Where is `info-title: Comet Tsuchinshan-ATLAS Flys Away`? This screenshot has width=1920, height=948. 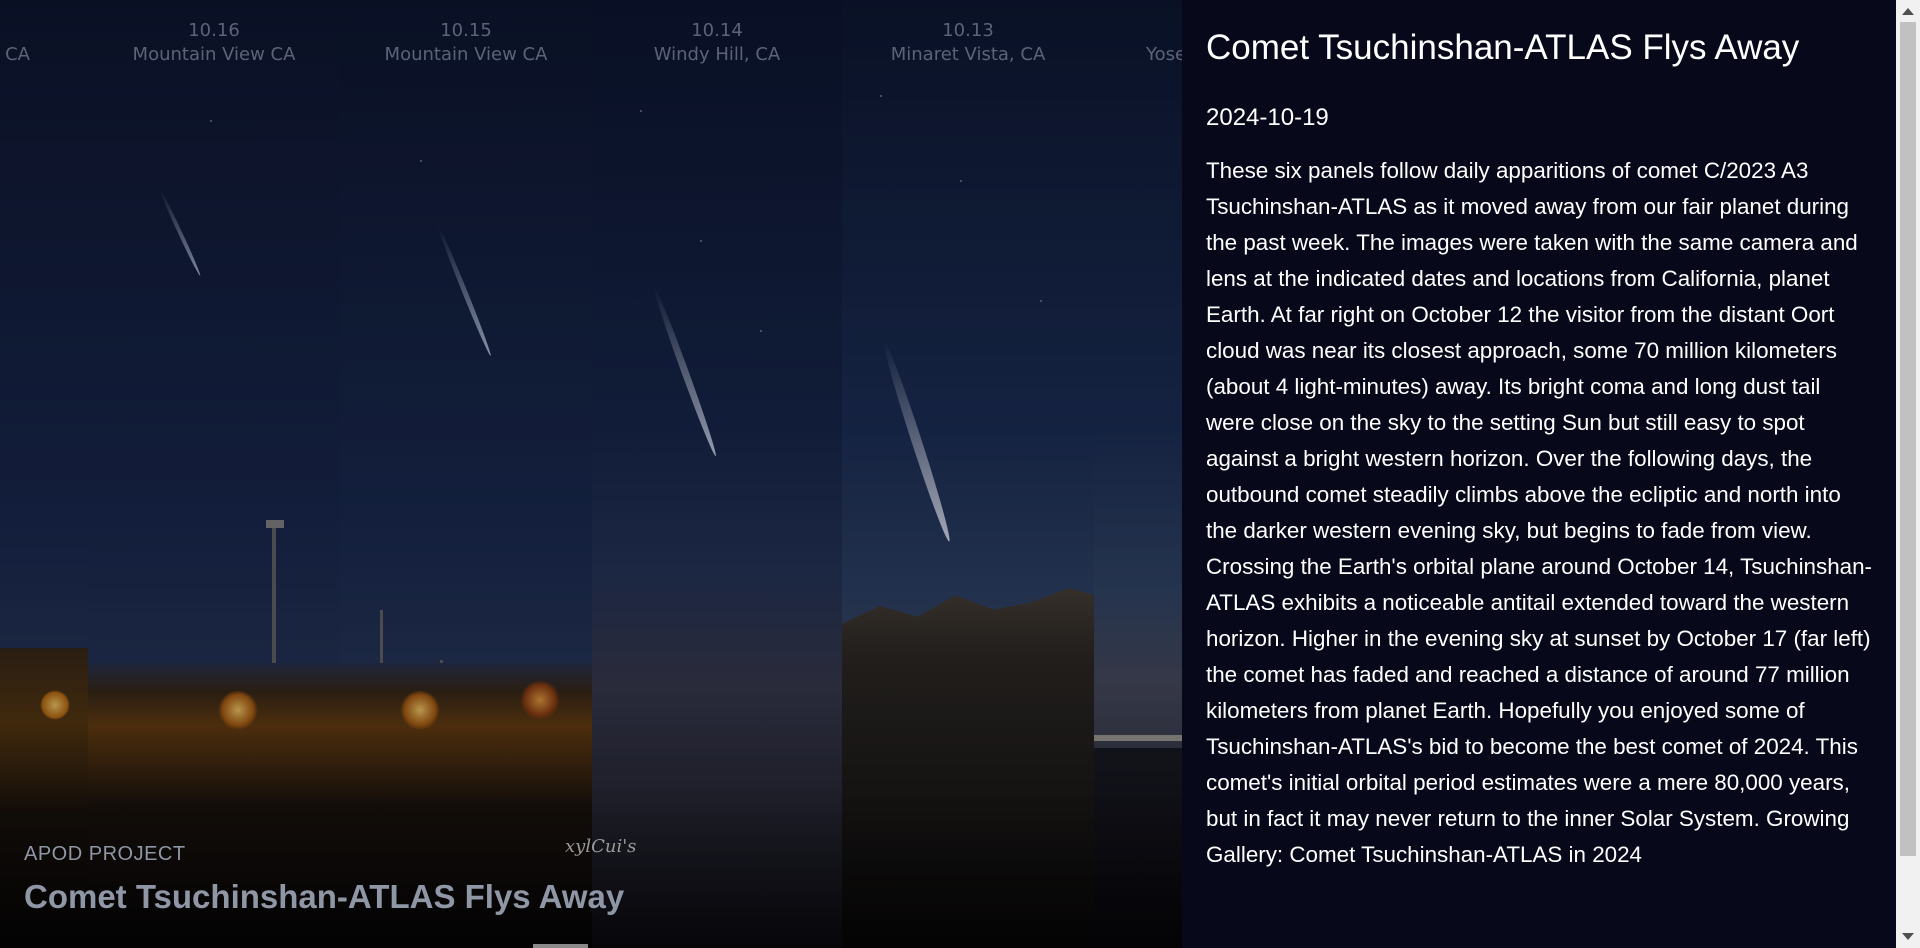
info-title: Comet Tsuchinshan-ATLAS Flys Away is located at coordinates (1503, 47).